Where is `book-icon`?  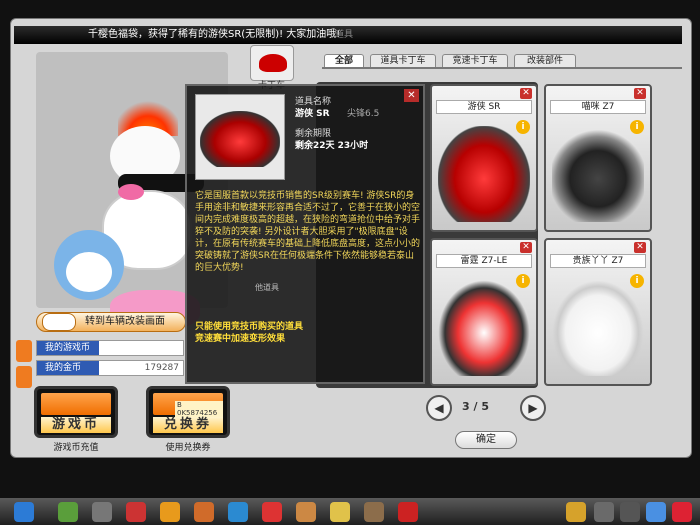
book-icon is located at coordinates (374, 512).